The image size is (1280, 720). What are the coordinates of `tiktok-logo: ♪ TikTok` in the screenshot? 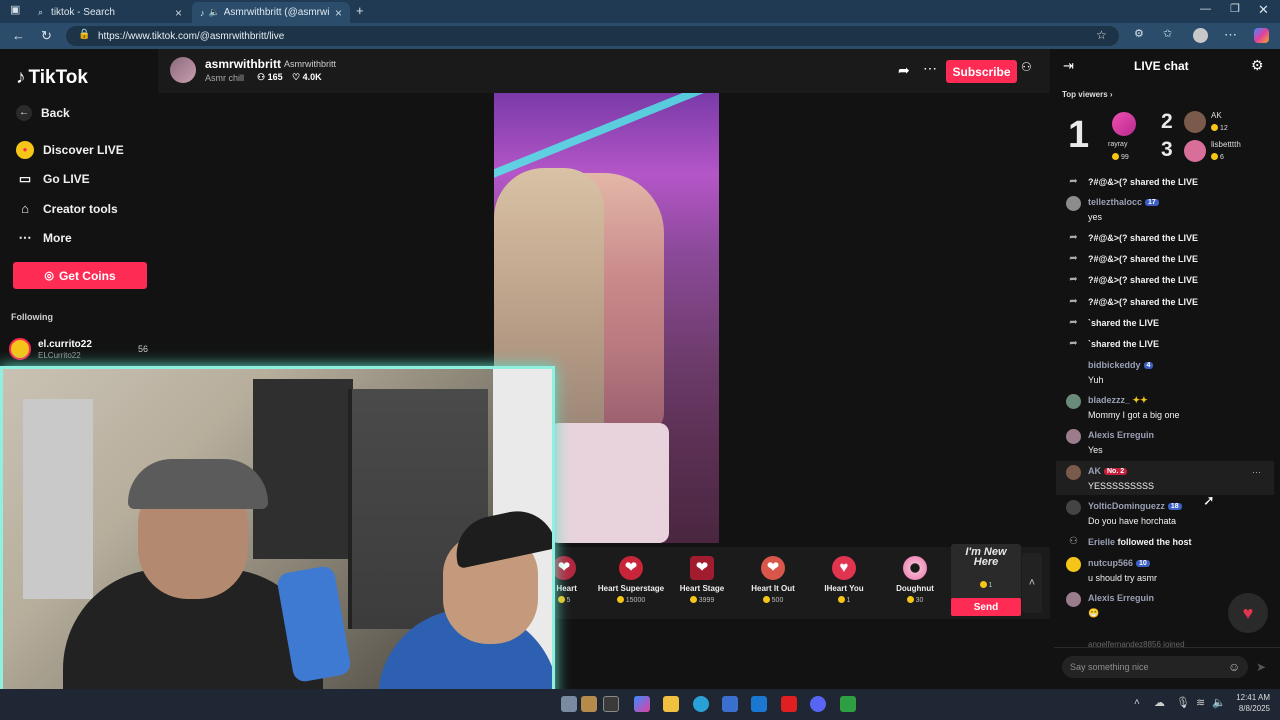 It's located at (52, 78).